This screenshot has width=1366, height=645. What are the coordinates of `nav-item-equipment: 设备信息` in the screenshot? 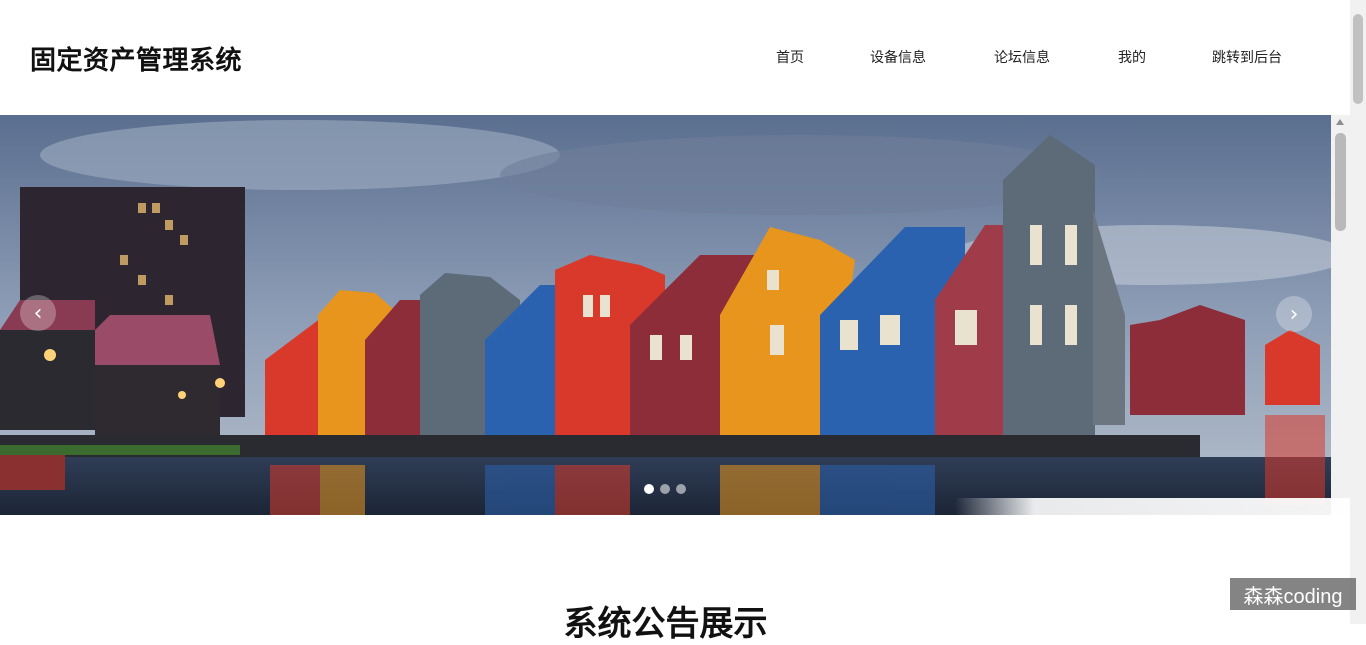 It's located at (898, 57).